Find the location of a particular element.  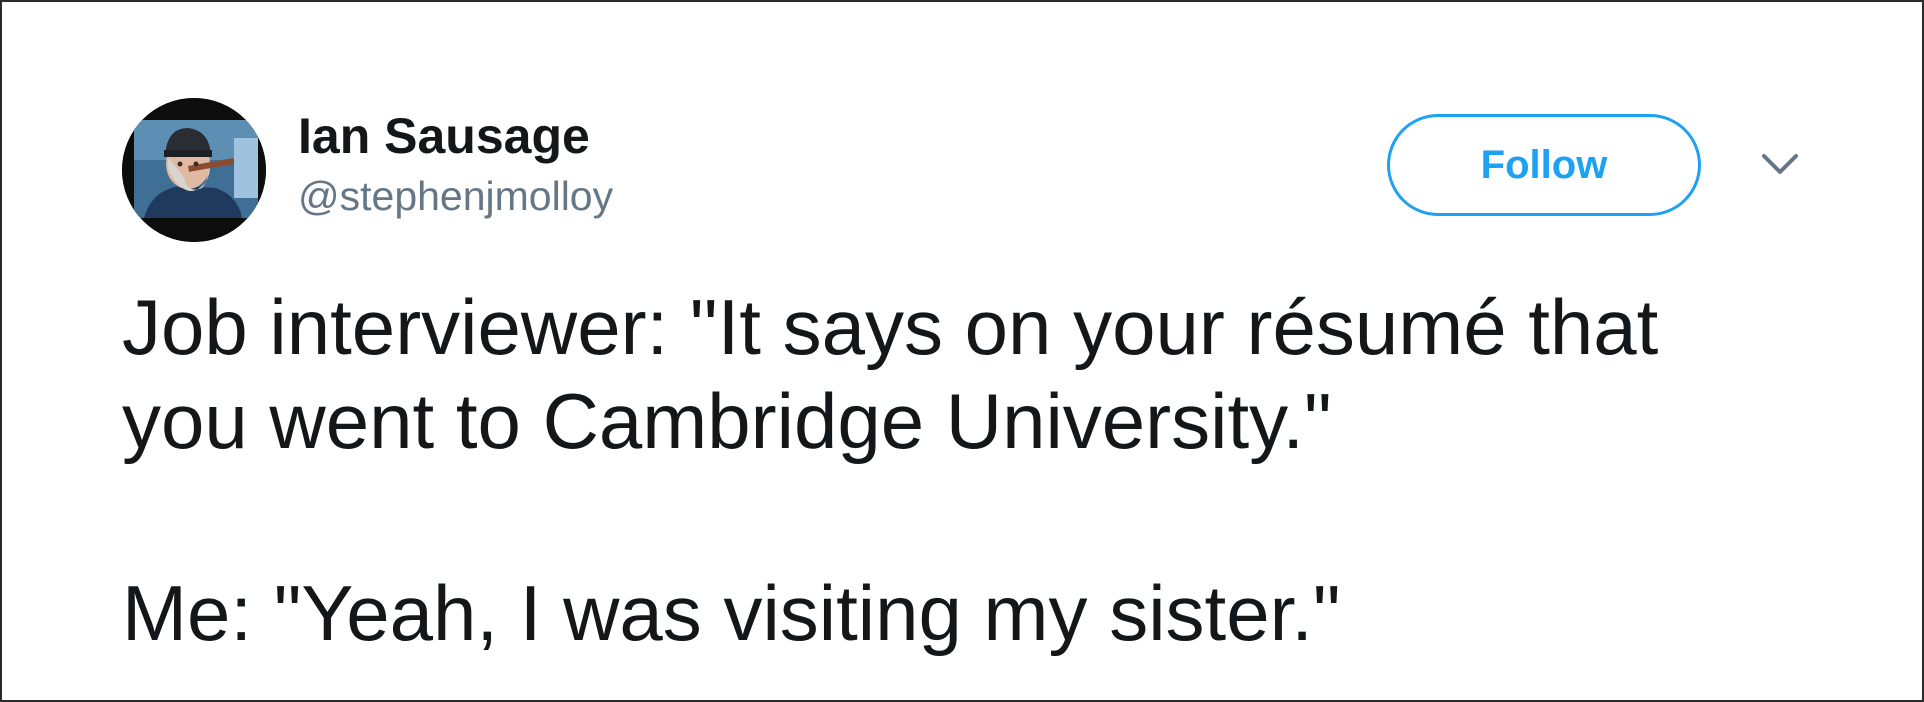

profile-photo-icon is located at coordinates (194, 170).